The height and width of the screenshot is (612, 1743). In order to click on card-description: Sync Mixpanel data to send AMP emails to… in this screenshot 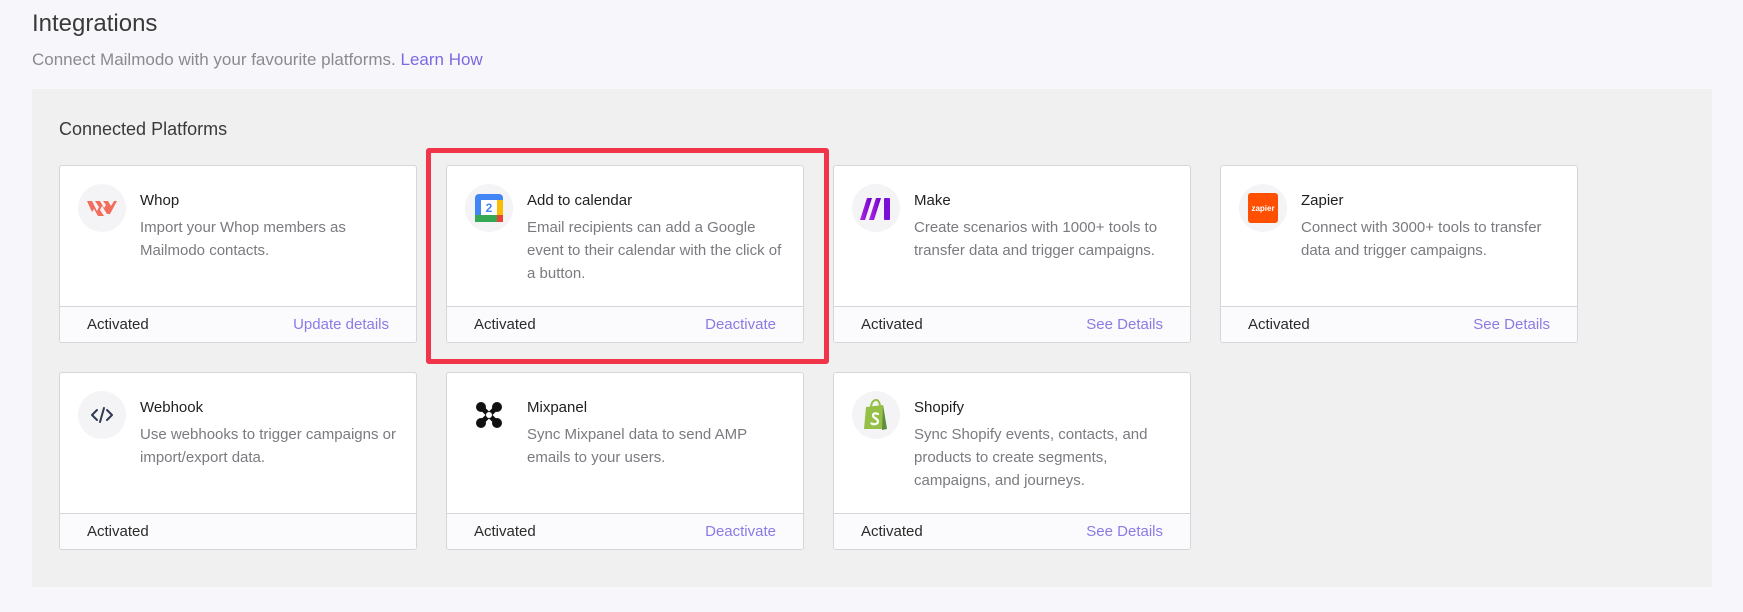, I will do `click(637, 446)`.